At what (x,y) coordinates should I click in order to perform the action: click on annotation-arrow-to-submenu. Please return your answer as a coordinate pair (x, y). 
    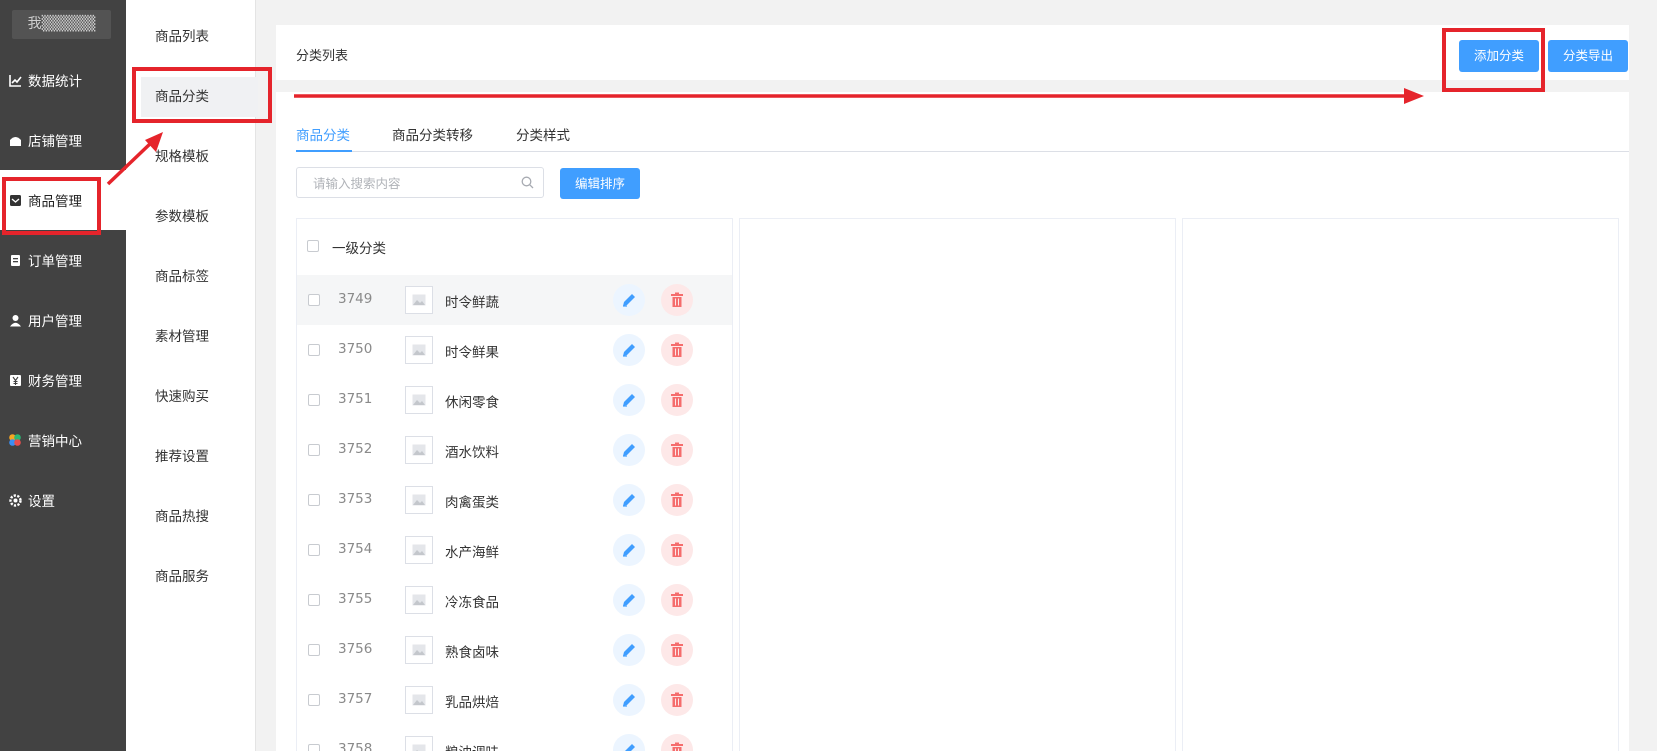
    Looking at the image, I should click on (130, 163).